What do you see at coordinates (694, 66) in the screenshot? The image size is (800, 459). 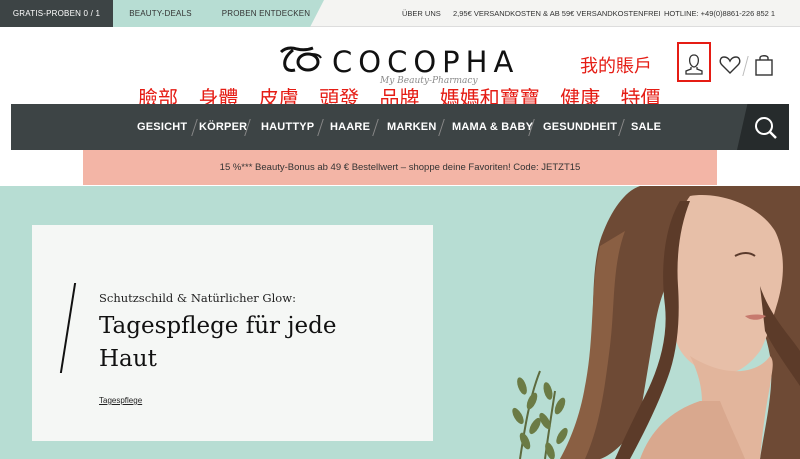 I see `user-icon` at bounding box center [694, 66].